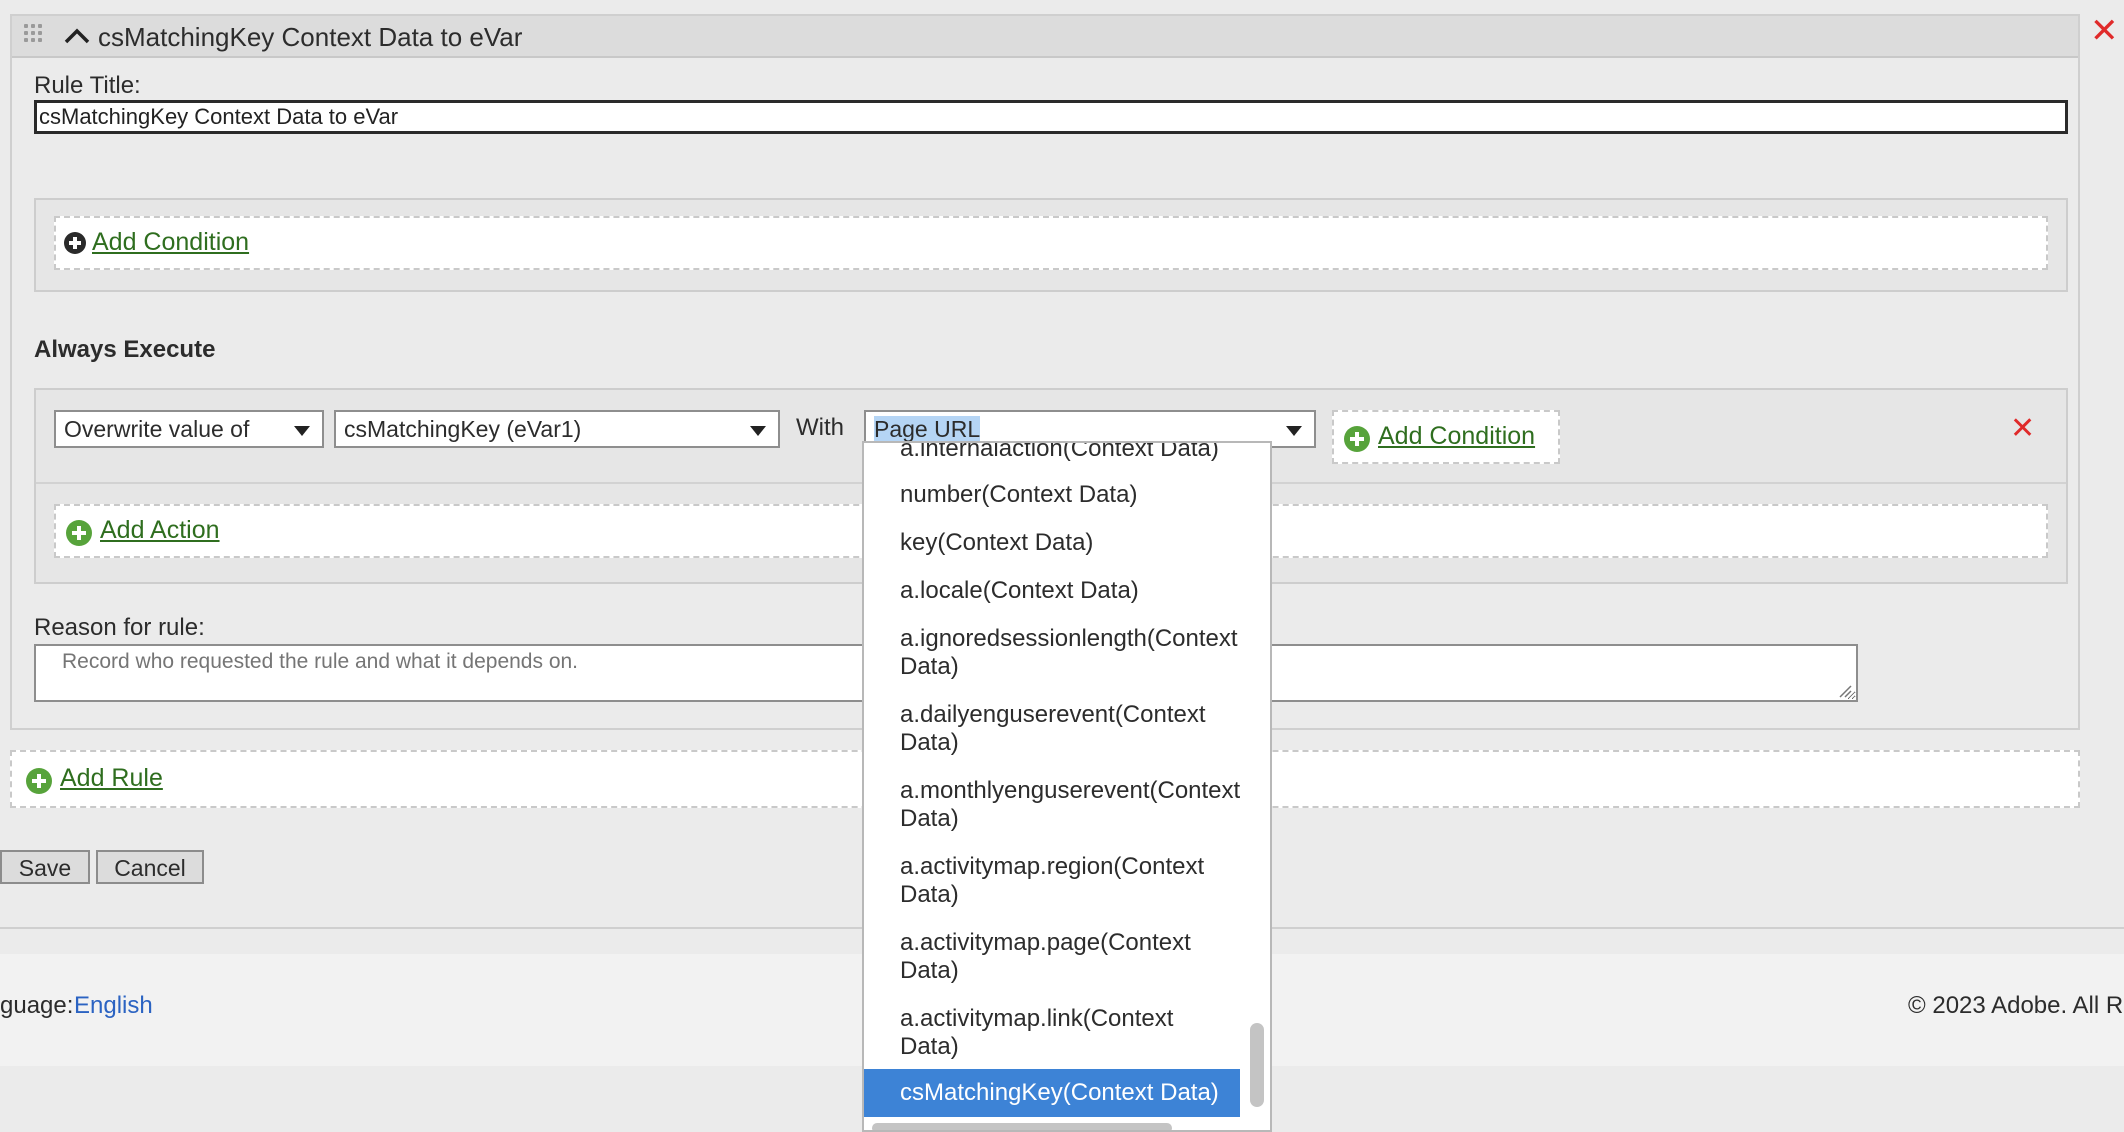 The image size is (2124, 1132). What do you see at coordinates (1022, 1126) in the screenshot?
I see `dropdown-hscrollbar-thumb` at bounding box center [1022, 1126].